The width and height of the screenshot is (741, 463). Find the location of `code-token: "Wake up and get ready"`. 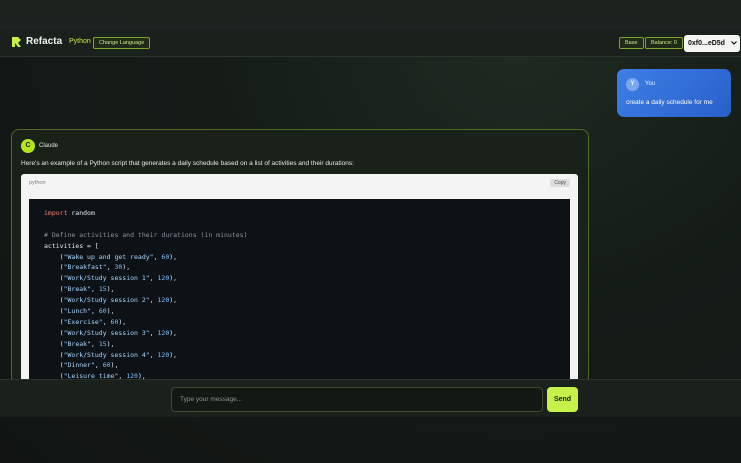

code-token: "Wake up and get ready" is located at coordinates (108, 256).